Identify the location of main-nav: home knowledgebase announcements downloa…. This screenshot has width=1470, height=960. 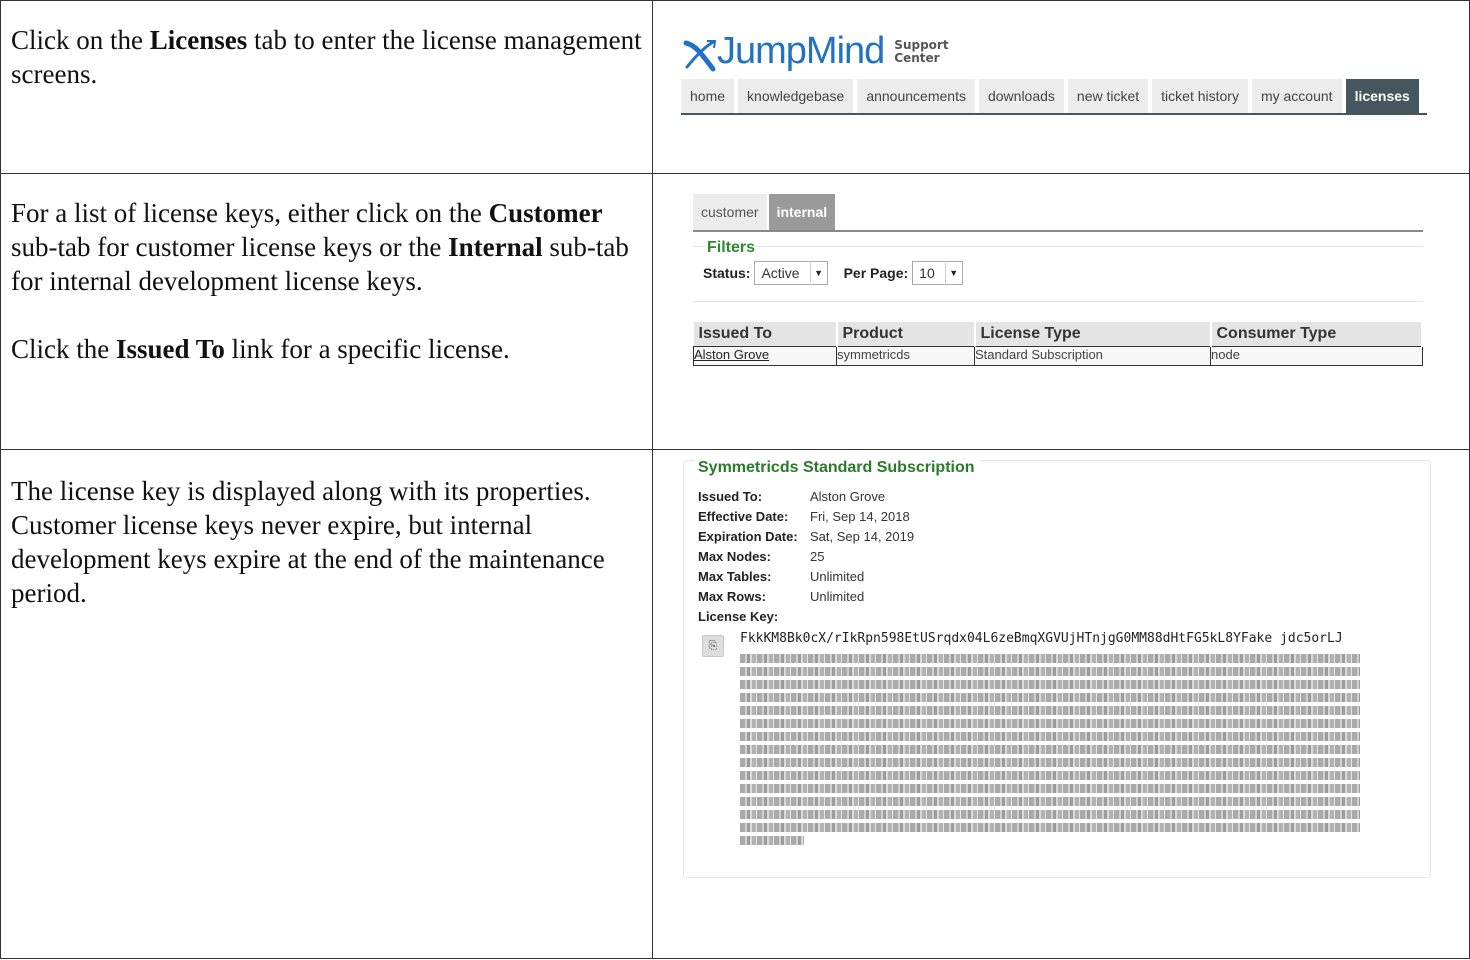
(1054, 97).